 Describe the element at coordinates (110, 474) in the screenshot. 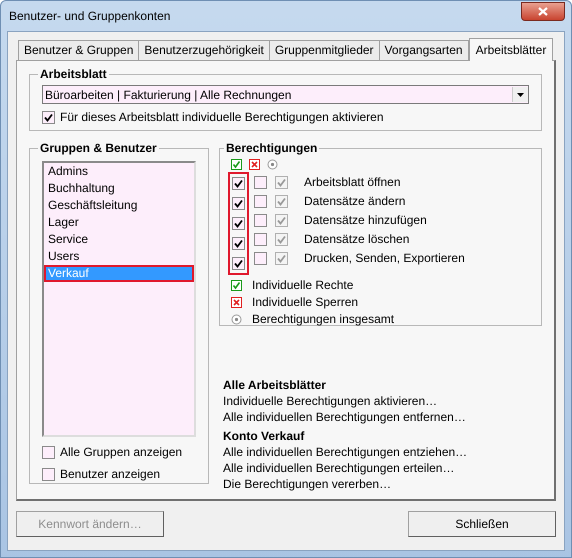

I see `checkbox-label: Benutzer anzeigen` at that location.